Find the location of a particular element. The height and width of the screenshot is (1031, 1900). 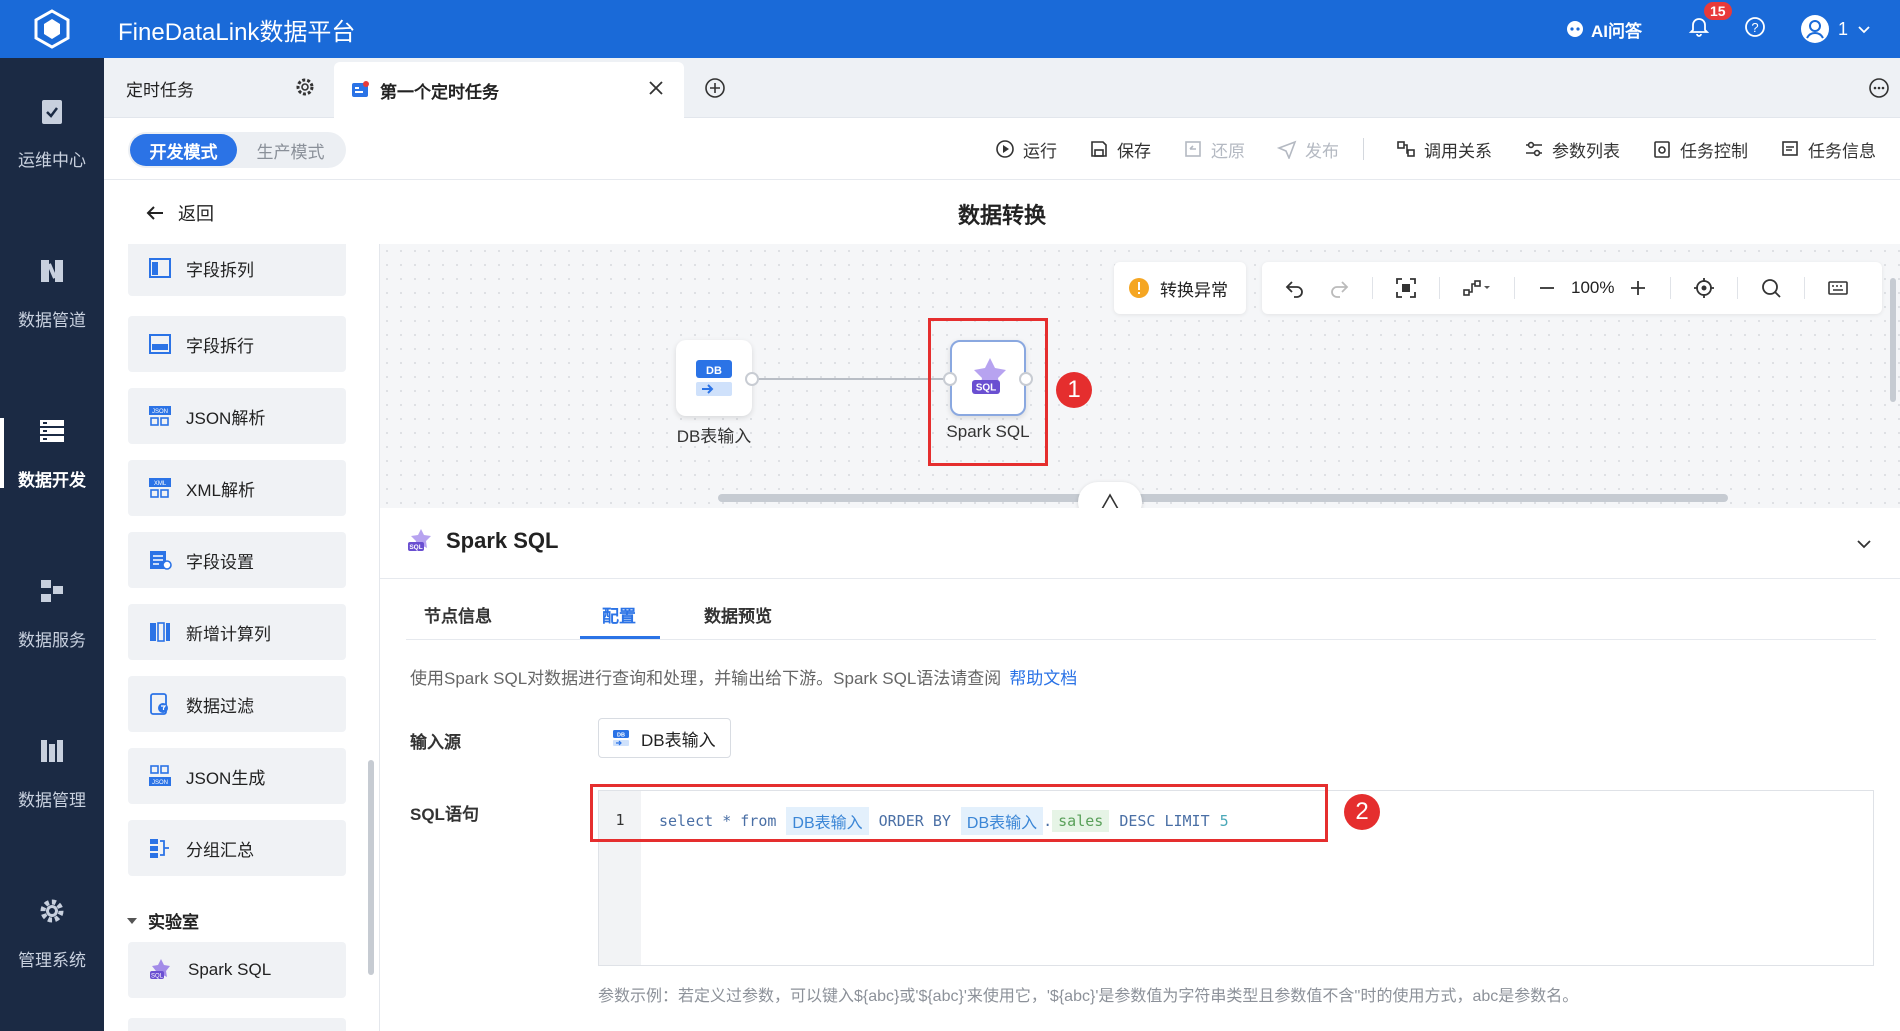

more-icon is located at coordinates (1879, 88).